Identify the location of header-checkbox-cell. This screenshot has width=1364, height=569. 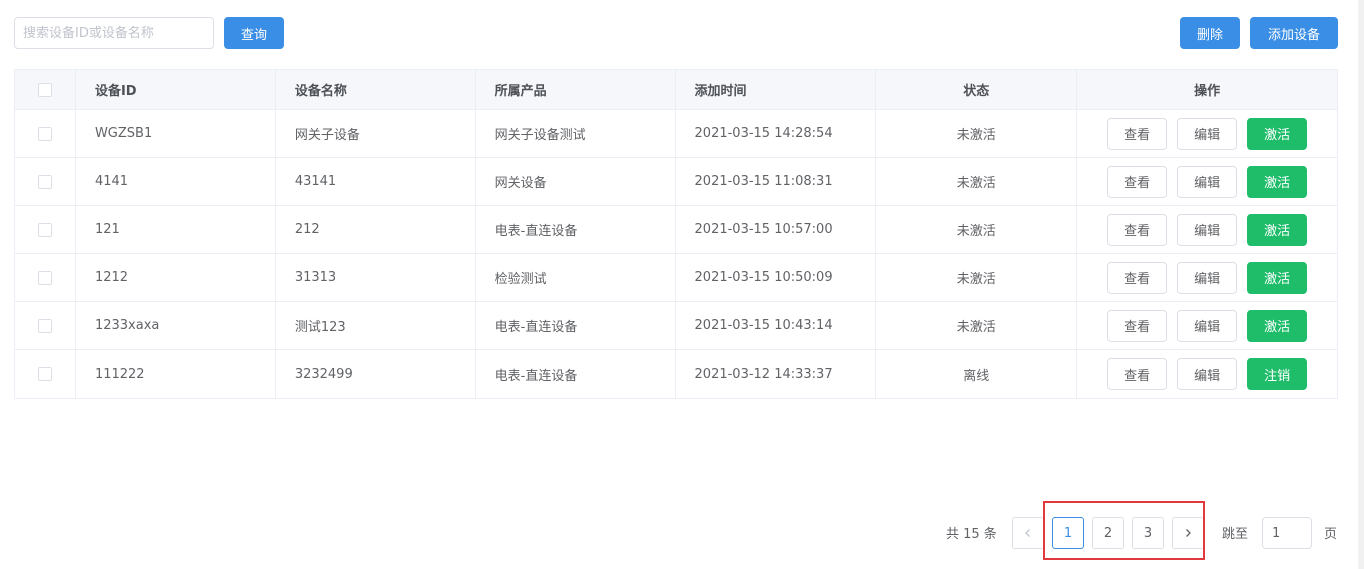
(45, 89).